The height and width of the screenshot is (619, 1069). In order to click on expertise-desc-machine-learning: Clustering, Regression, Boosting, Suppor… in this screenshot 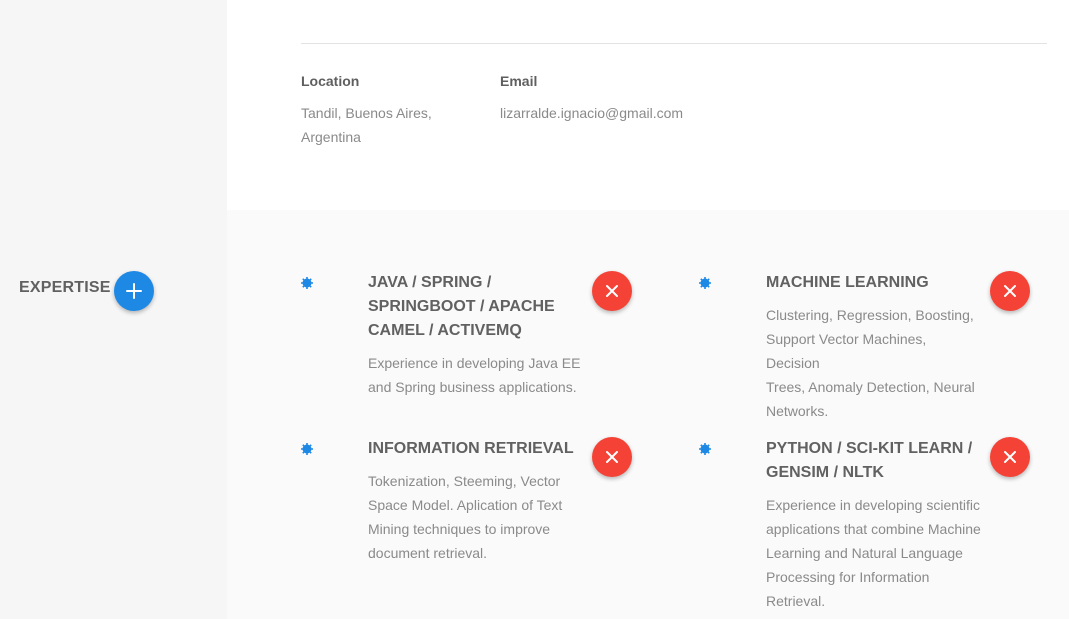, I will do `click(870, 363)`.